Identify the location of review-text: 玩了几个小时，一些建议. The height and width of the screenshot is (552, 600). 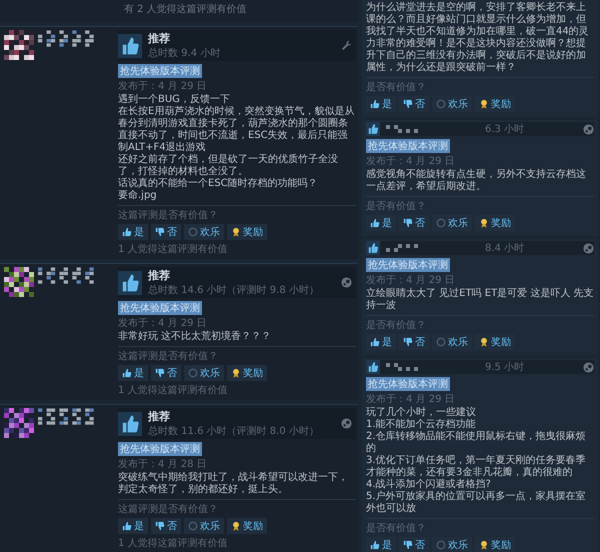
(421, 412).